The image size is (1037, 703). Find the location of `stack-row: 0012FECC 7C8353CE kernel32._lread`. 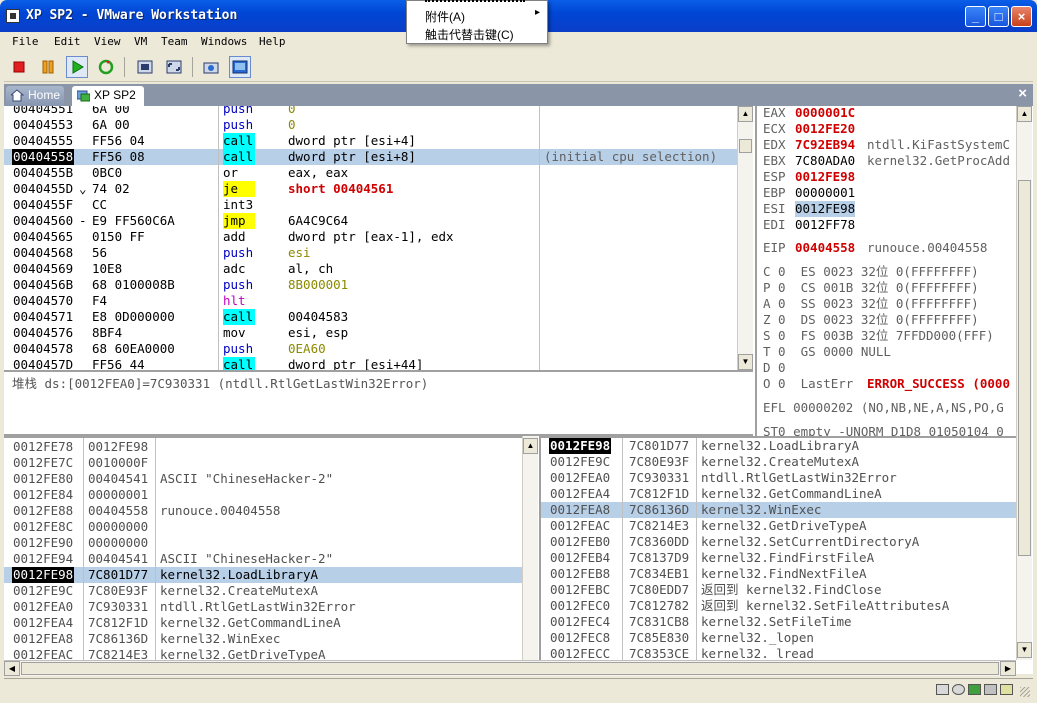

stack-row: 0012FECC 7C8353CE kernel32._lread is located at coordinates (778, 653).